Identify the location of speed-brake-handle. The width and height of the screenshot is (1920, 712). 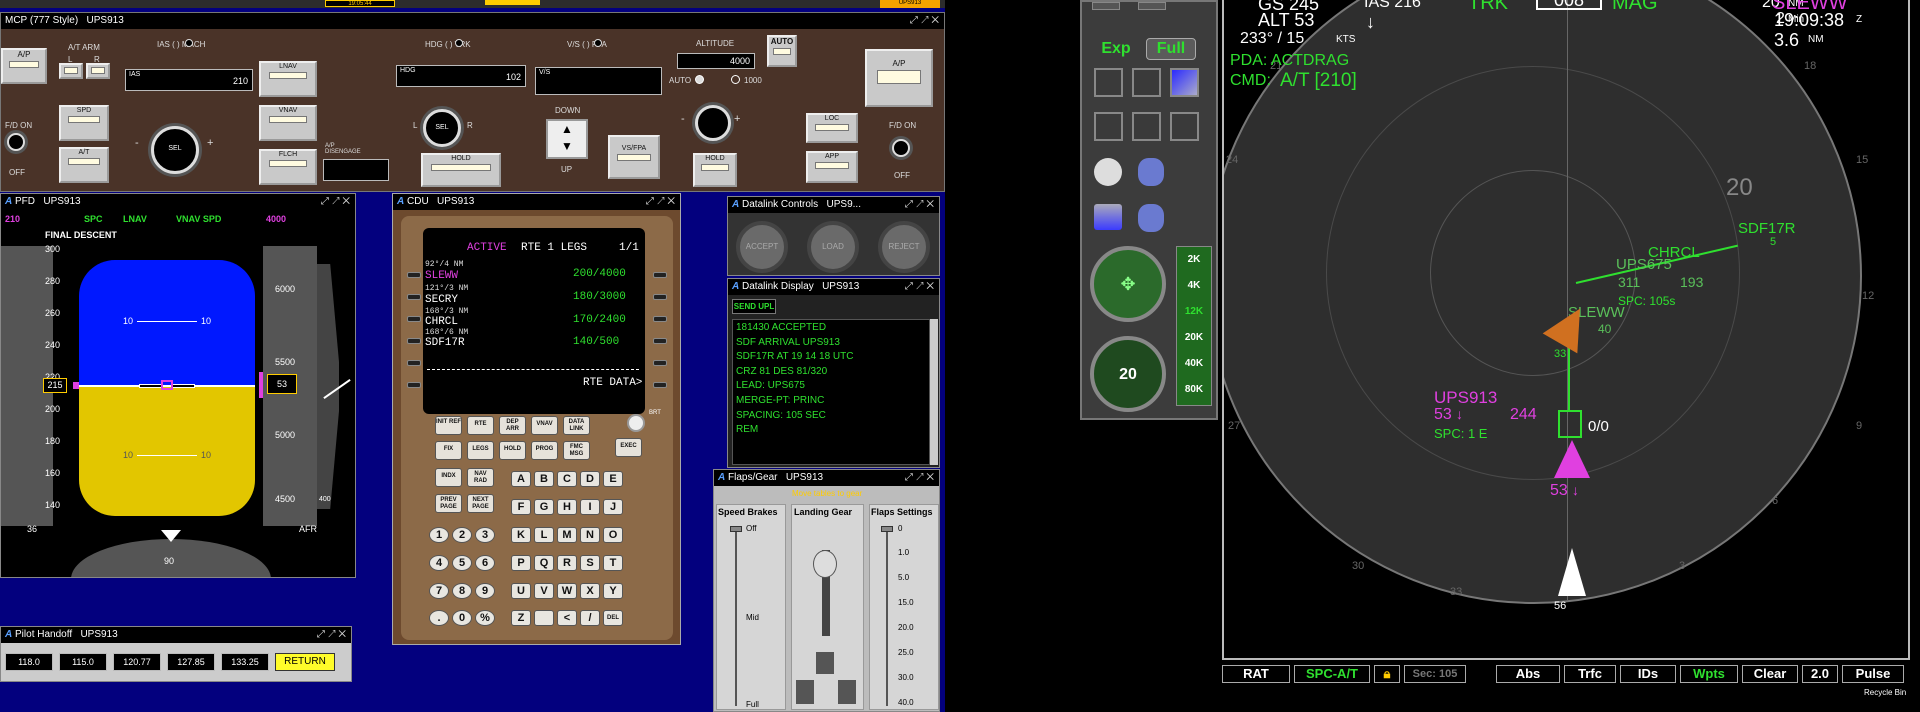
(736, 529).